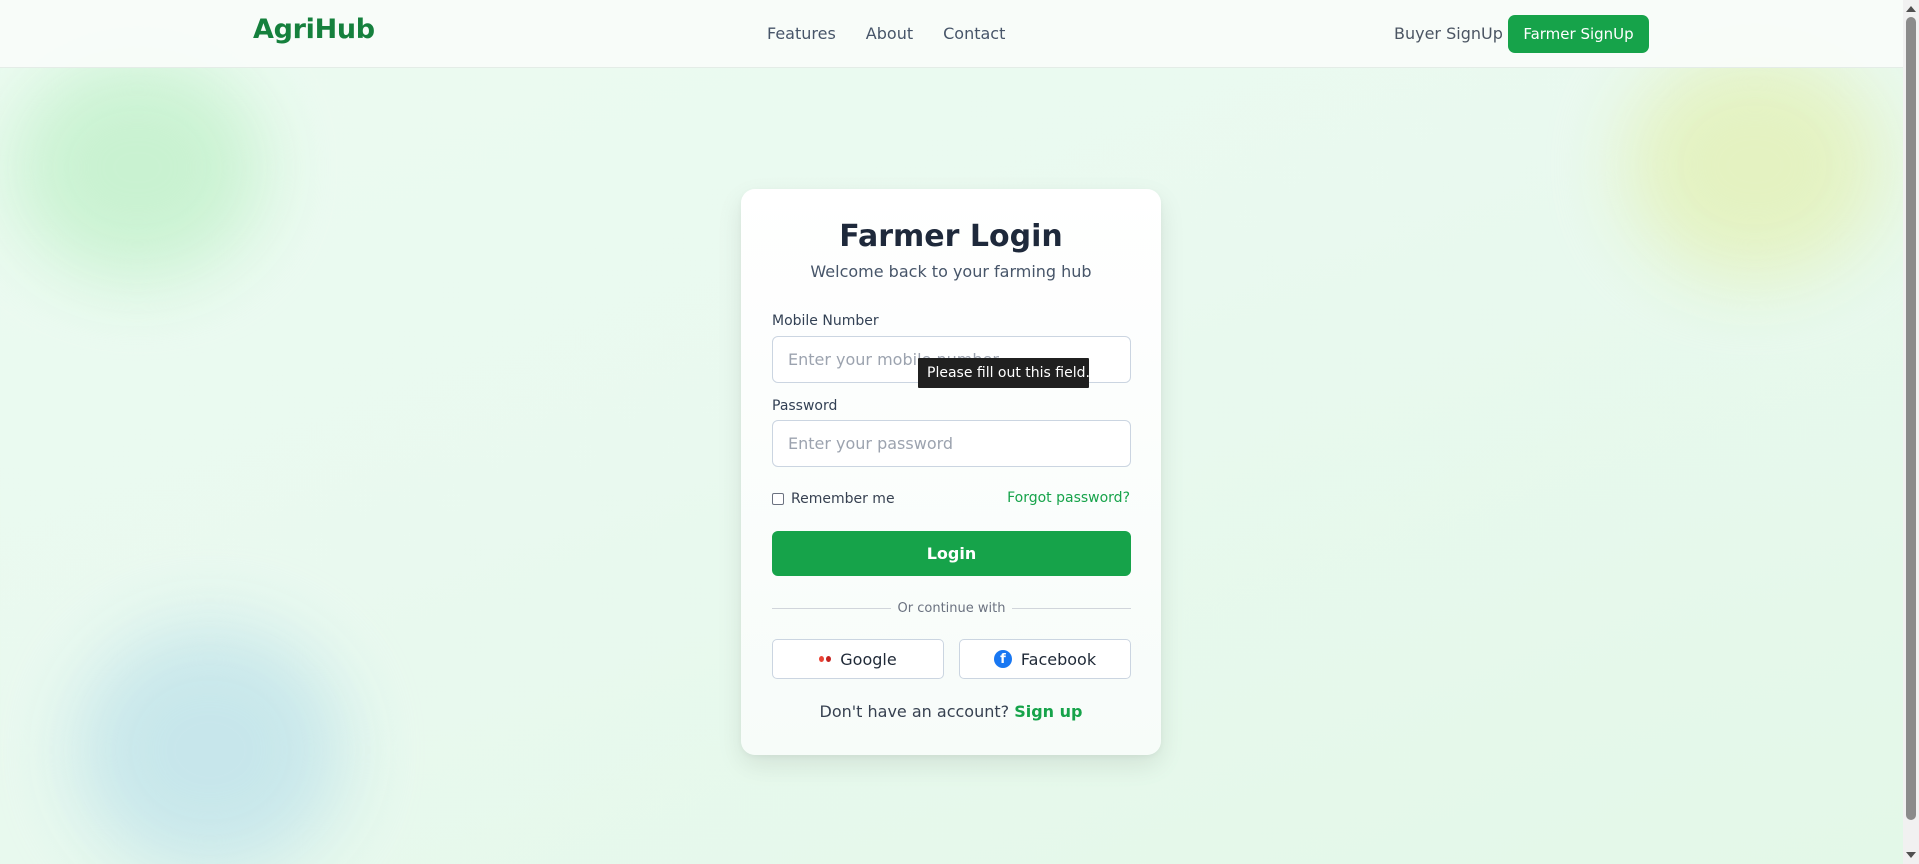  I want to click on divider-line-left, so click(831, 608).